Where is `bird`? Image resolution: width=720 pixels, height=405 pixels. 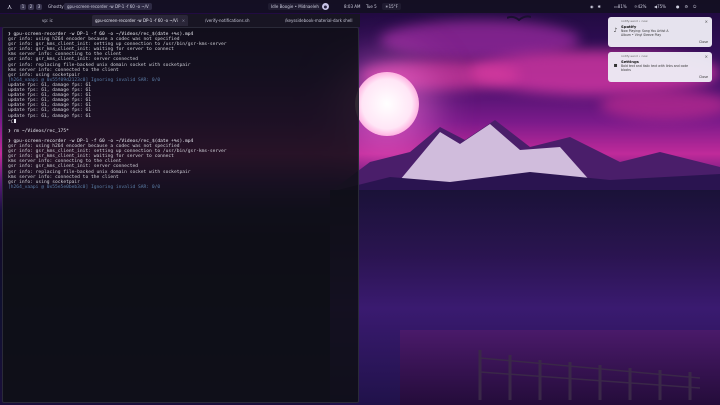
bird is located at coordinates (519, 18).